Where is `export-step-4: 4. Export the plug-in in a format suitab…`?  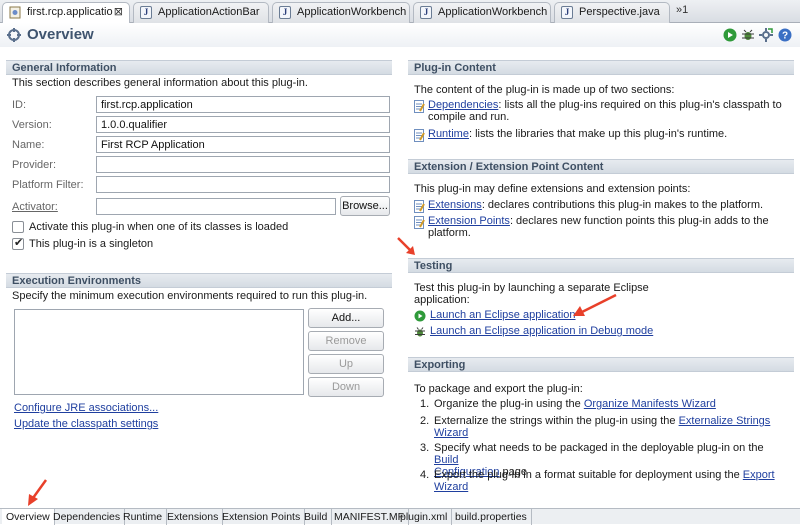 export-step-4: 4. Export the plug-in in a format suitab… is located at coordinates (601, 481).